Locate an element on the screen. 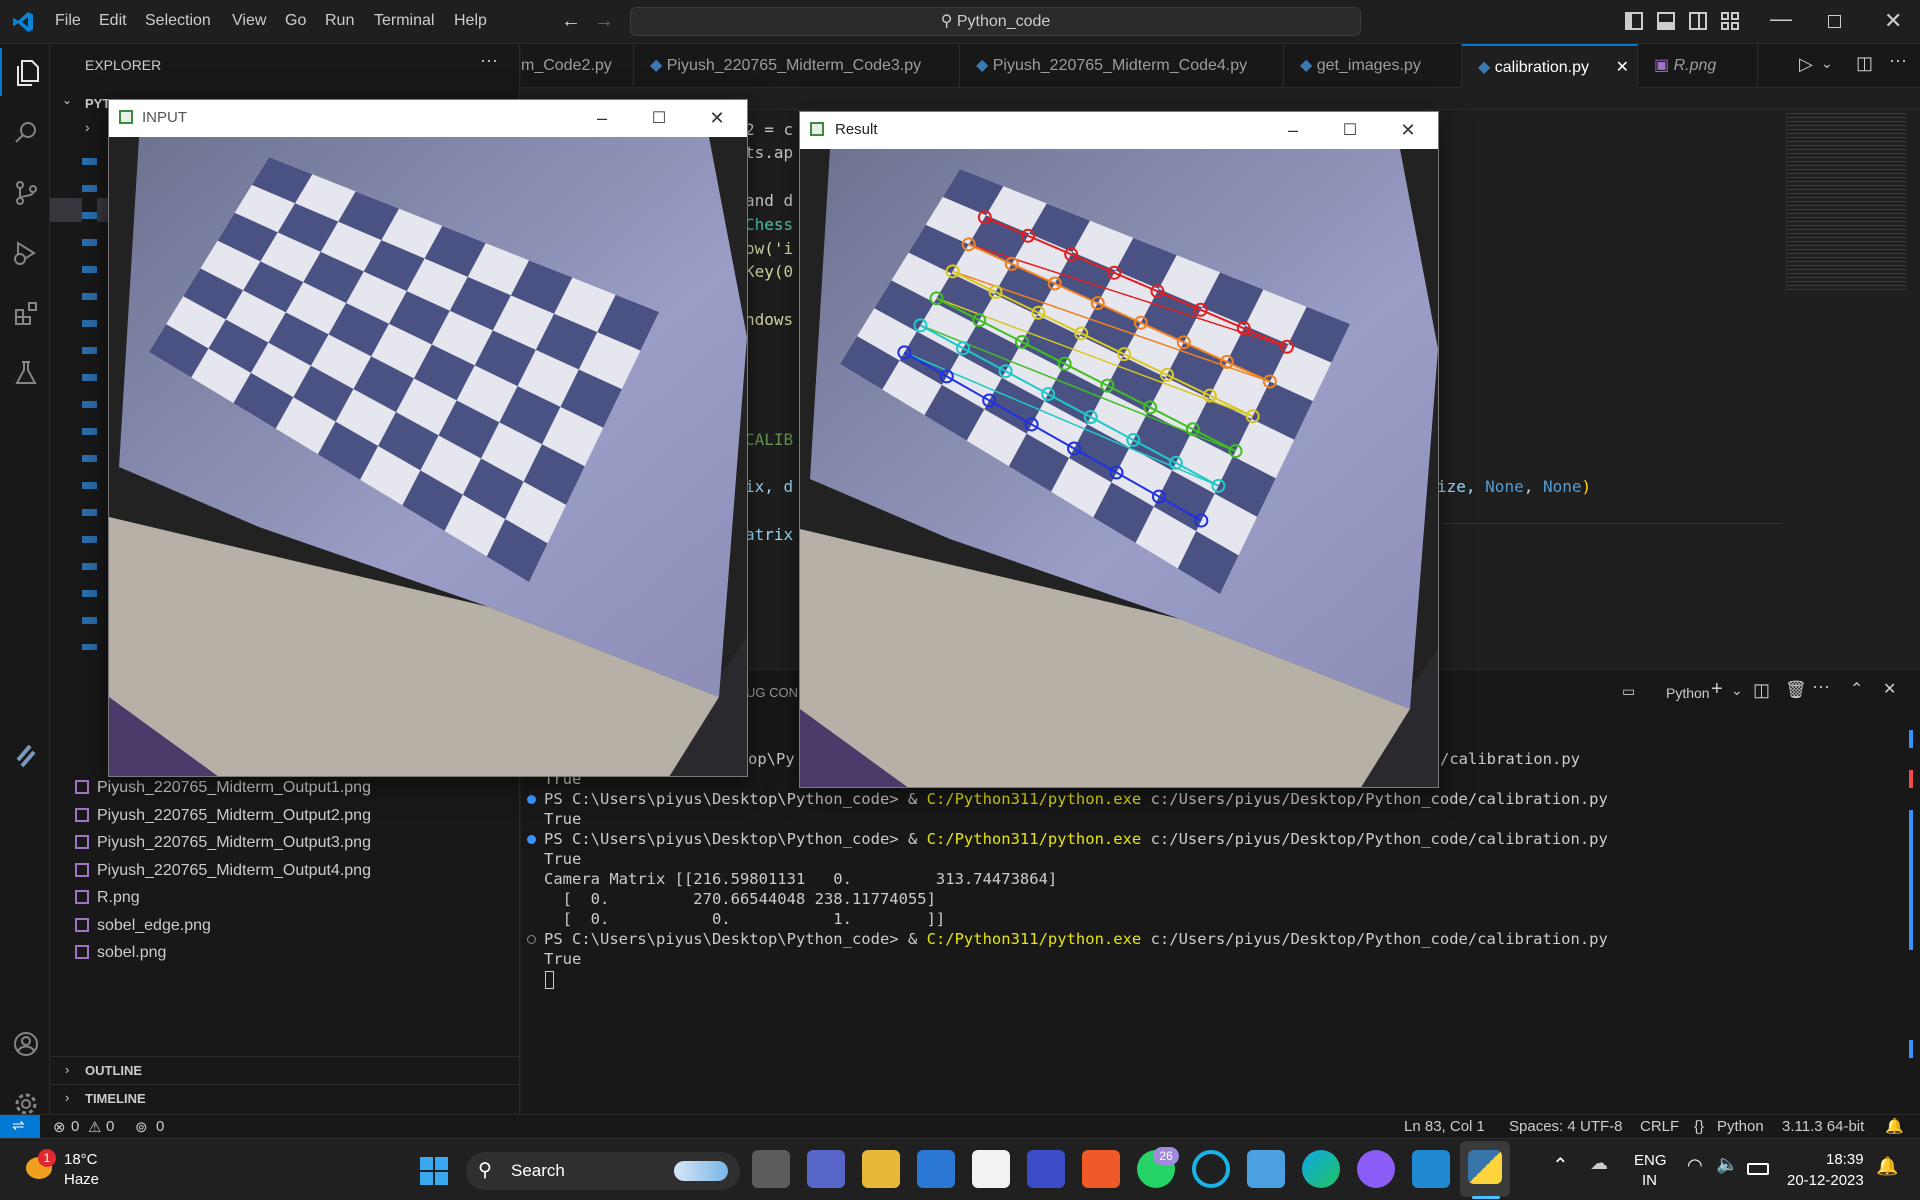 The height and width of the screenshot is (1200, 1920). file-item: Piyush_220765_Midterm_Output3.png is located at coordinates (223, 843).